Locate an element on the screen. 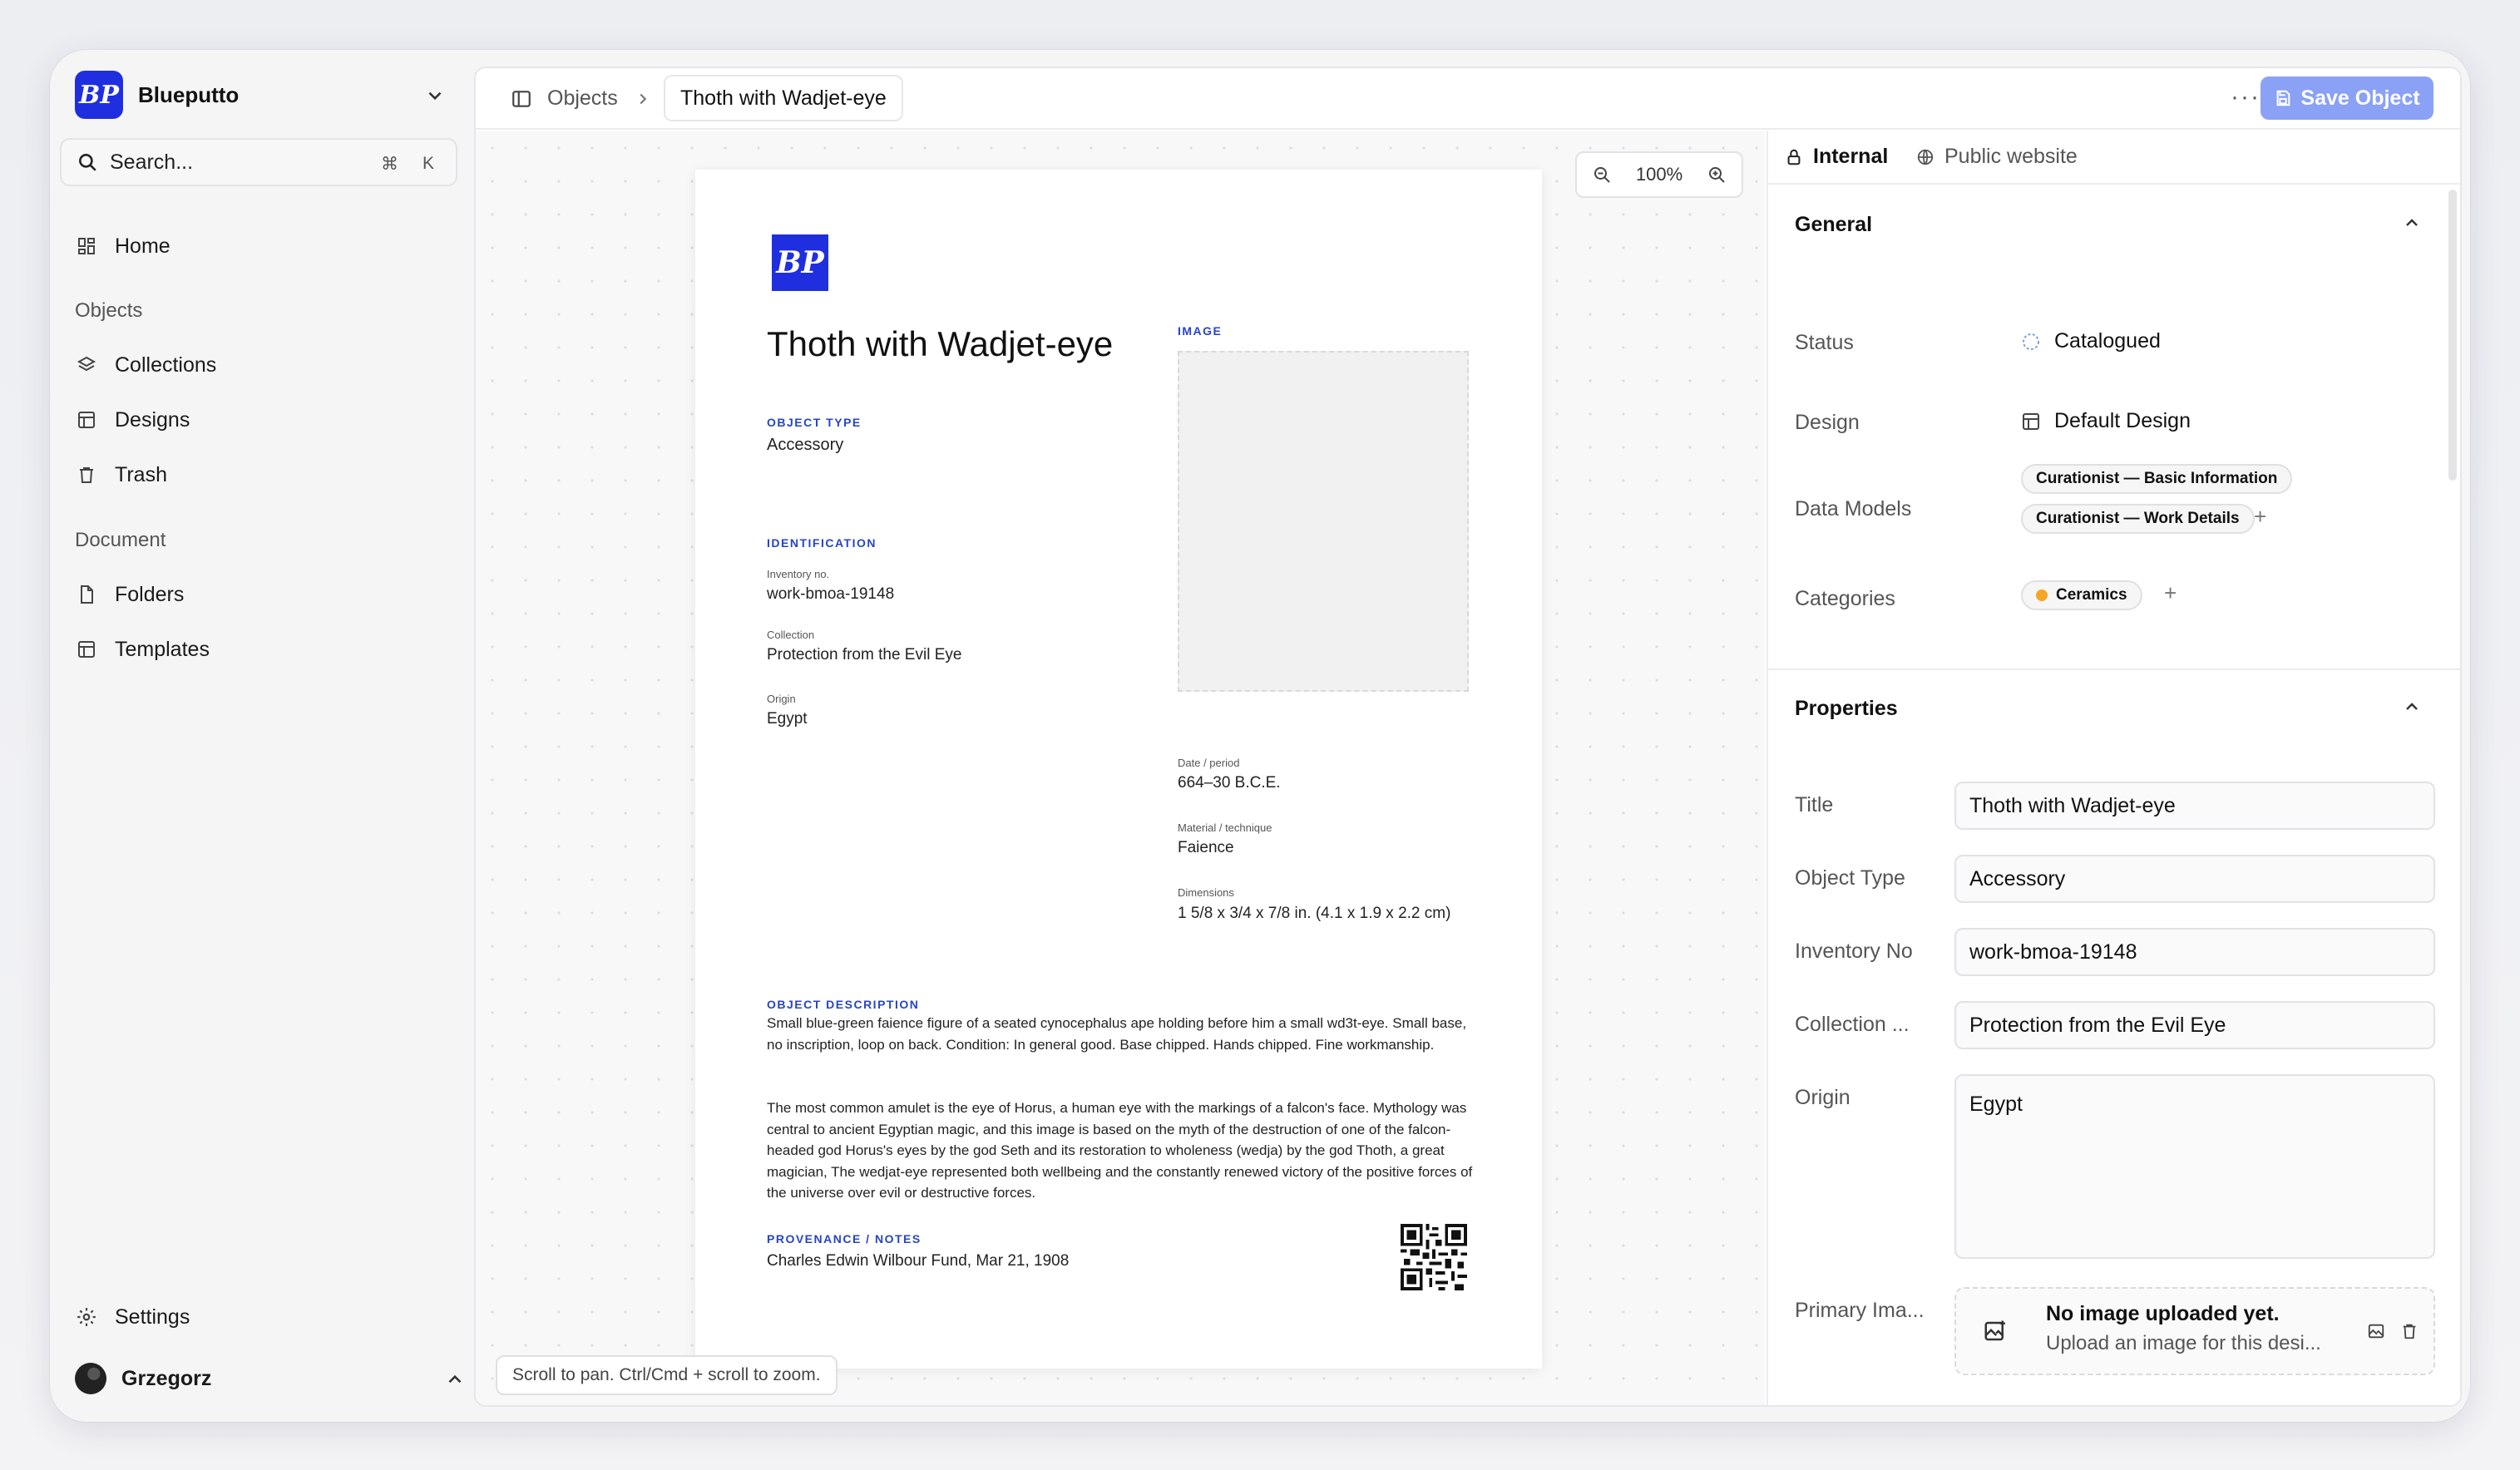 This screenshot has width=2520, height=1470. design-value: Default Design is located at coordinates (2106, 421).